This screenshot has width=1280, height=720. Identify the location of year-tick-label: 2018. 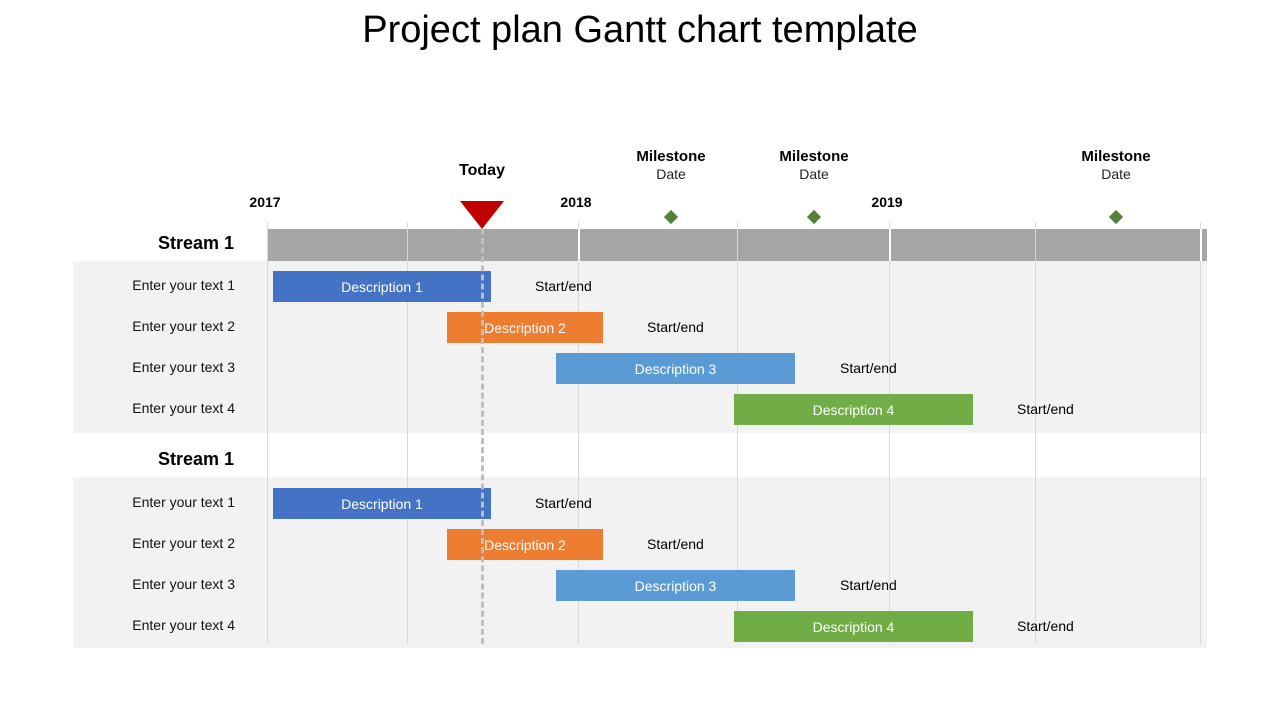
(576, 202).